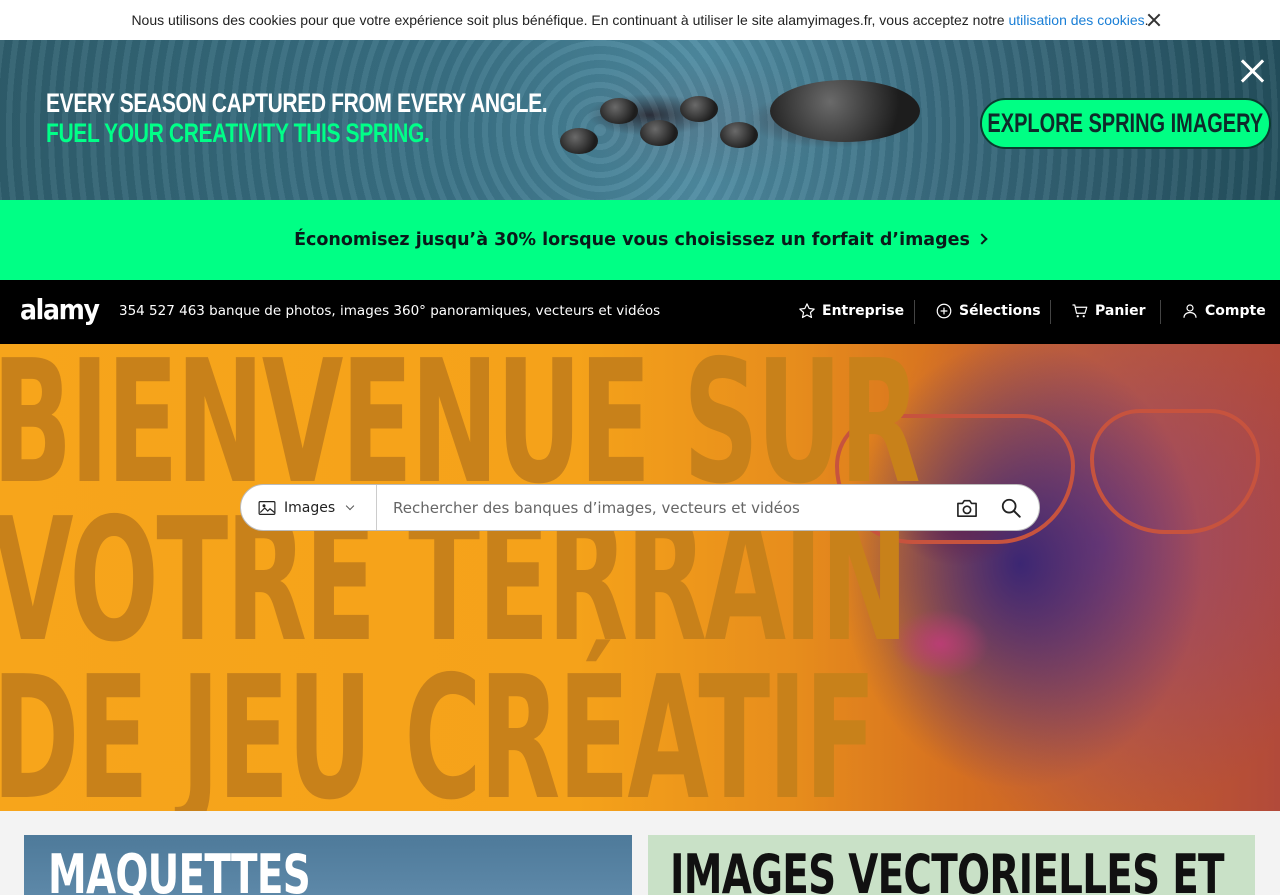  I want to click on search-button, so click(1011, 508).